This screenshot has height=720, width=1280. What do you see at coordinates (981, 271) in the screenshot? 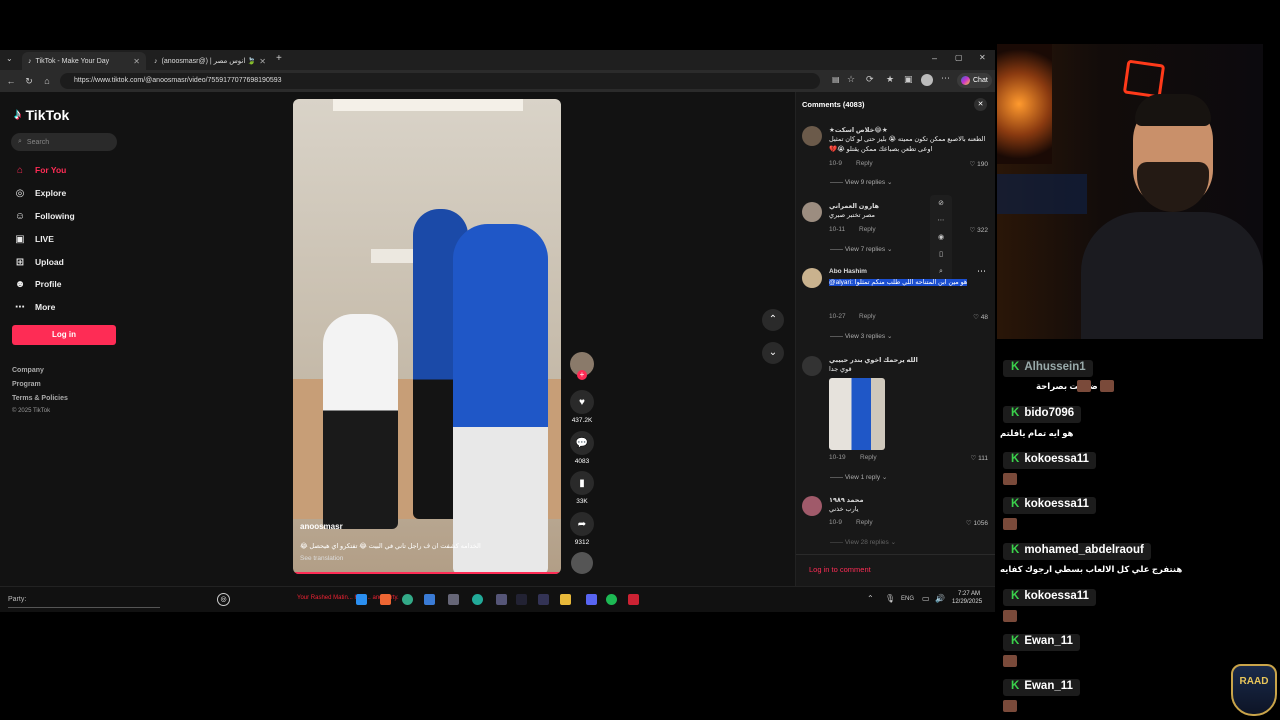
I see `comment-more-icon: ⋯` at bounding box center [981, 271].